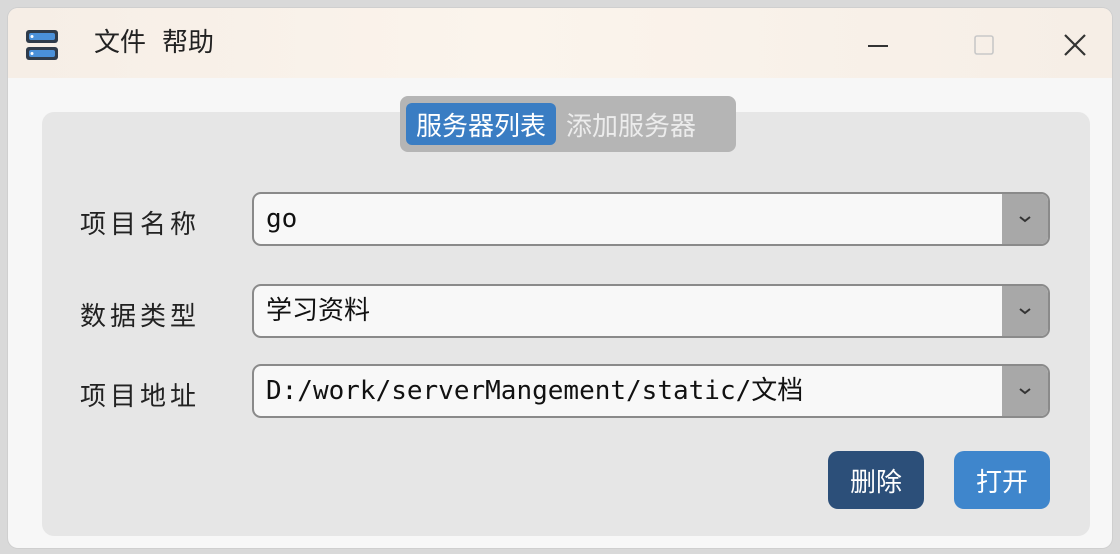 The height and width of the screenshot is (554, 1120). What do you see at coordinates (1075, 45) in the screenshot?
I see `close-icon` at bounding box center [1075, 45].